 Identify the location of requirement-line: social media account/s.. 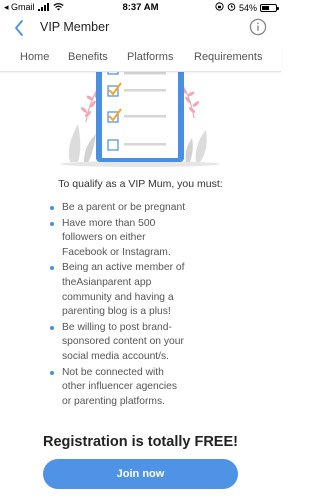
(116, 356).